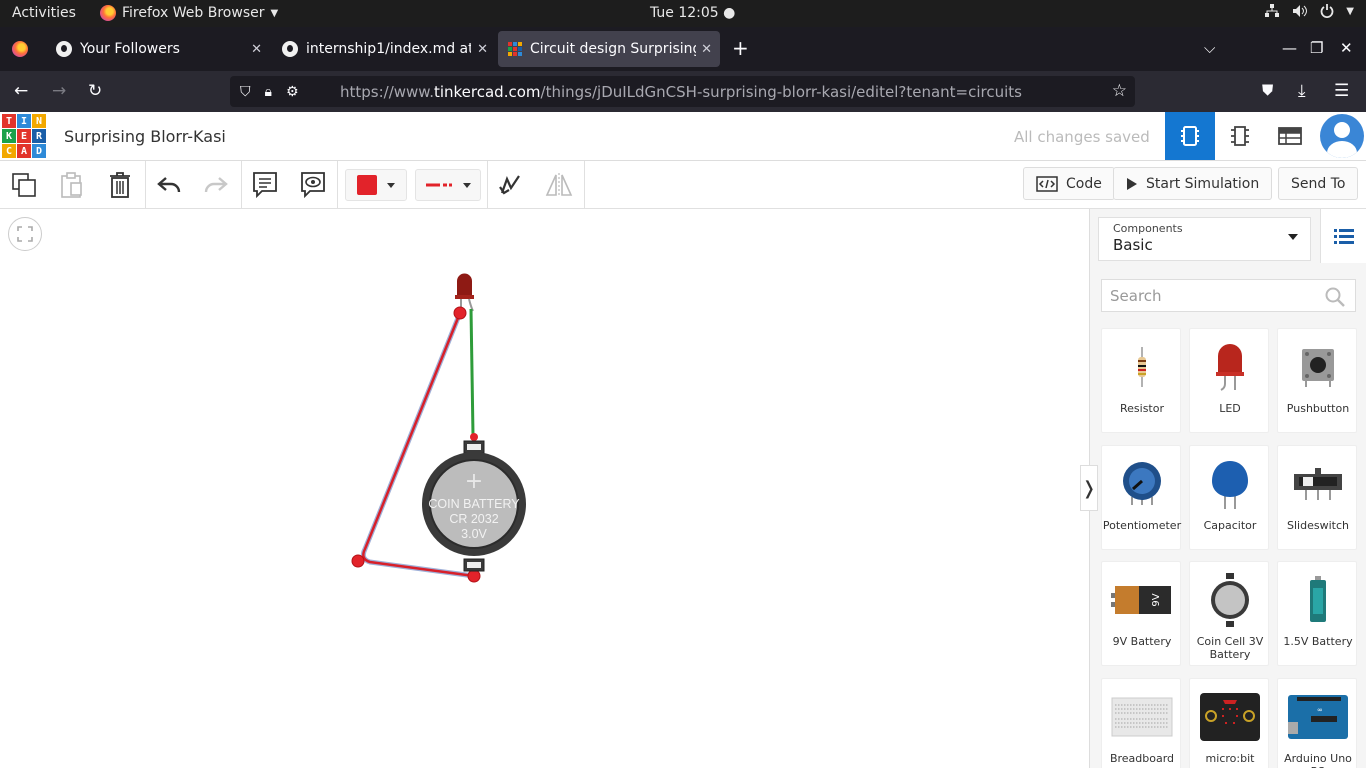 The height and width of the screenshot is (768, 1366). What do you see at coordinates (24, 136) in the screenshot?
I see `tinkercad-logo: TIN KER CAD` at bounding box center [24, 136].